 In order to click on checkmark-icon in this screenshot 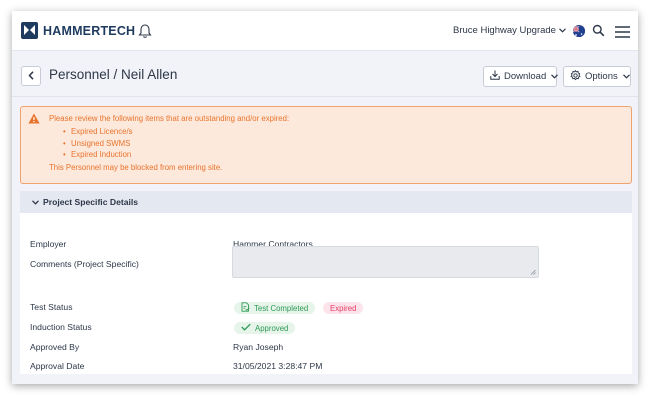, I will do `click(248, 328)`.